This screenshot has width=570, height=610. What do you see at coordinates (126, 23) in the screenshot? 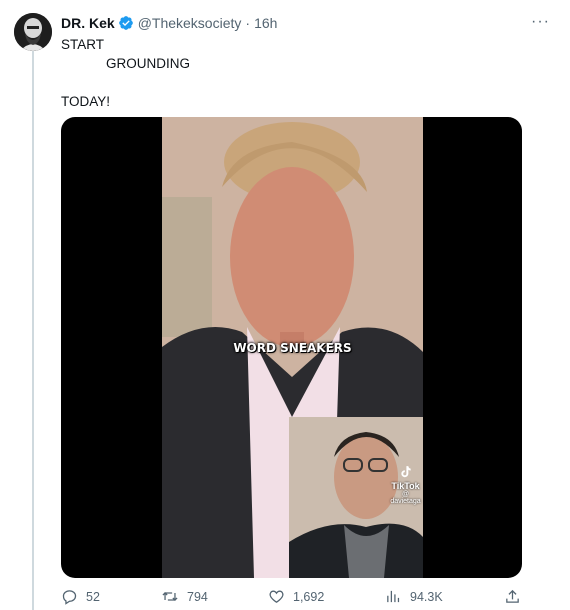
I see `verified-icon` at bounding box center [126, 23].